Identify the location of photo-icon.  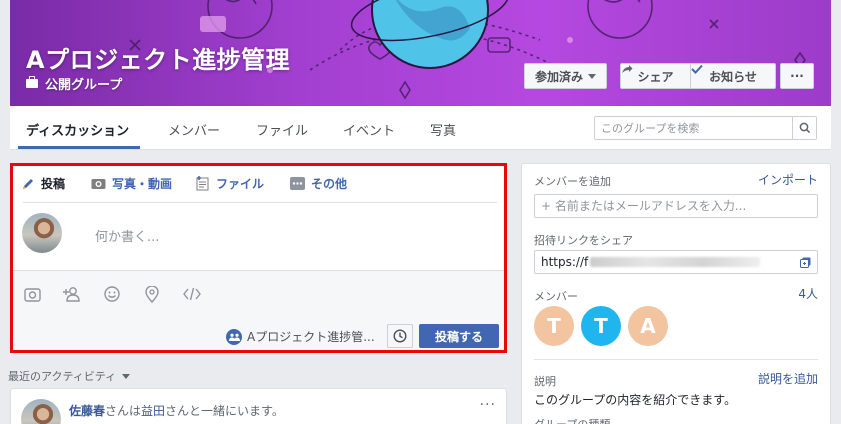
(32, 294).